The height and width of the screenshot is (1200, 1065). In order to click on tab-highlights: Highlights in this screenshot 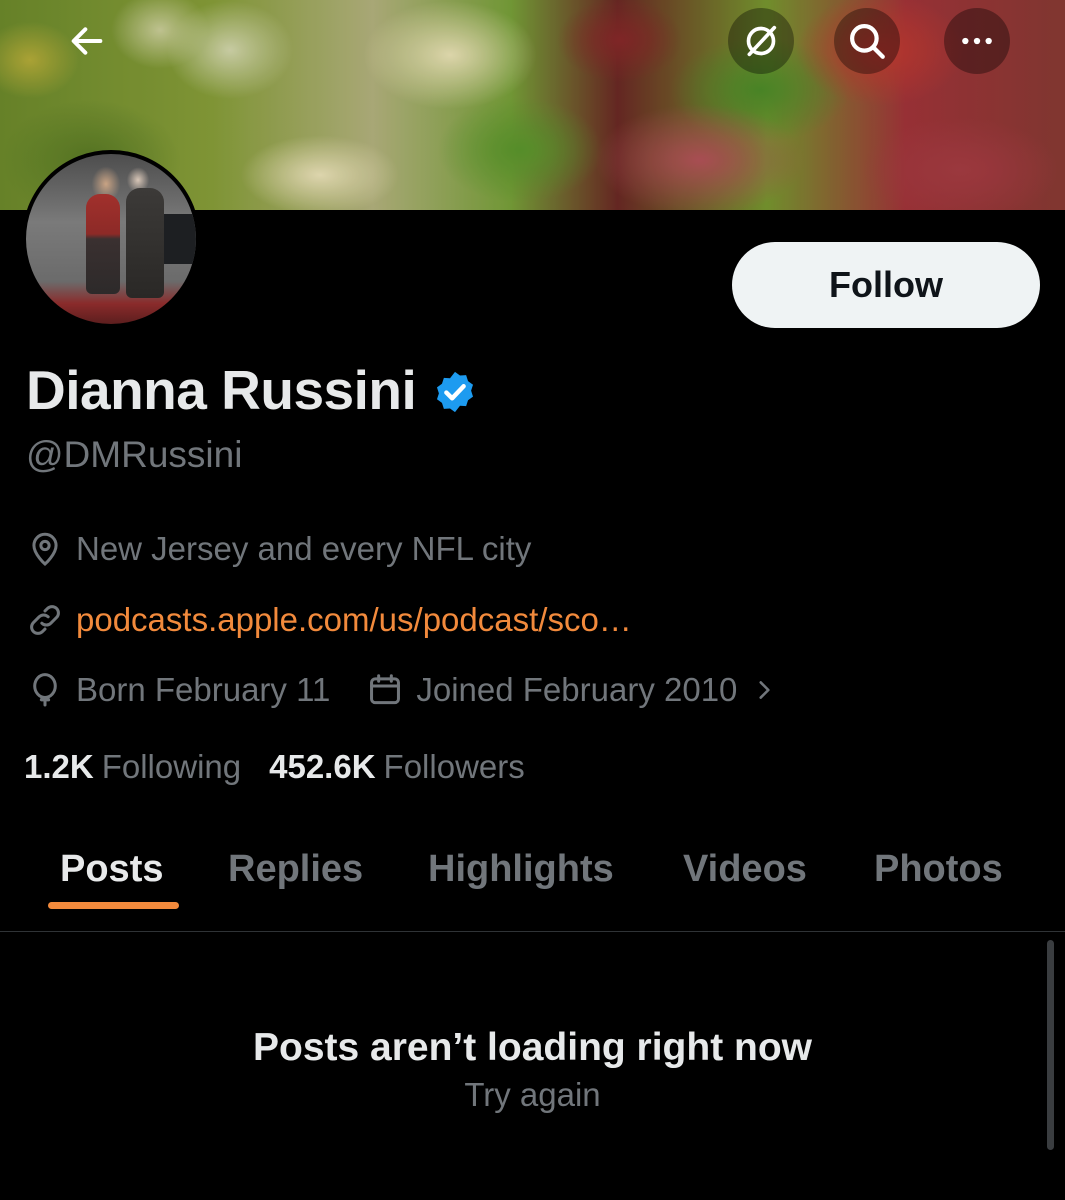, I will do `click(521, 869)`.